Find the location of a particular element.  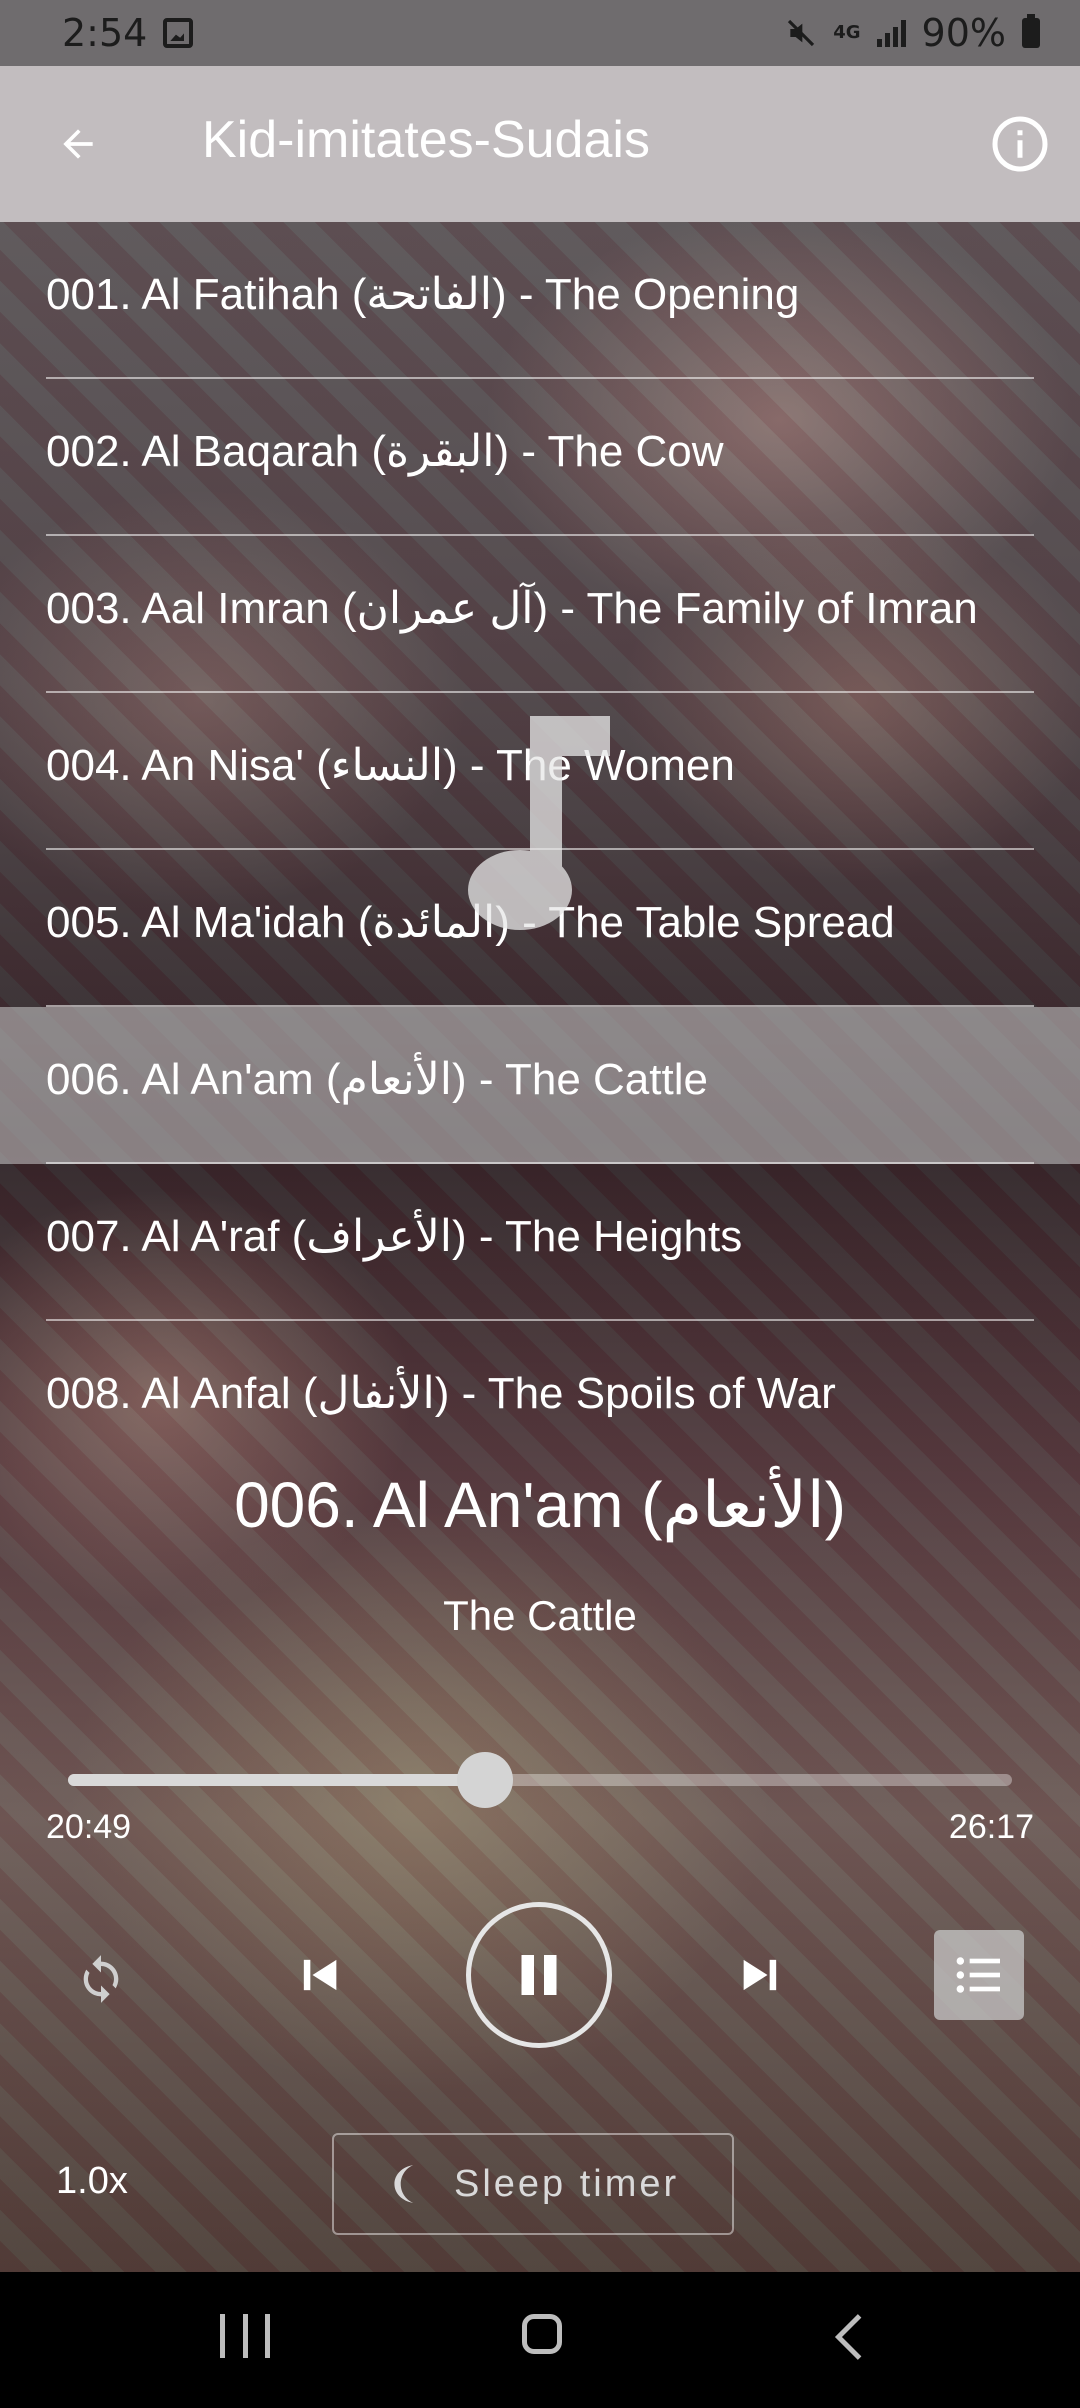

seek-bar-fill is located at coordinates (277, 1780).